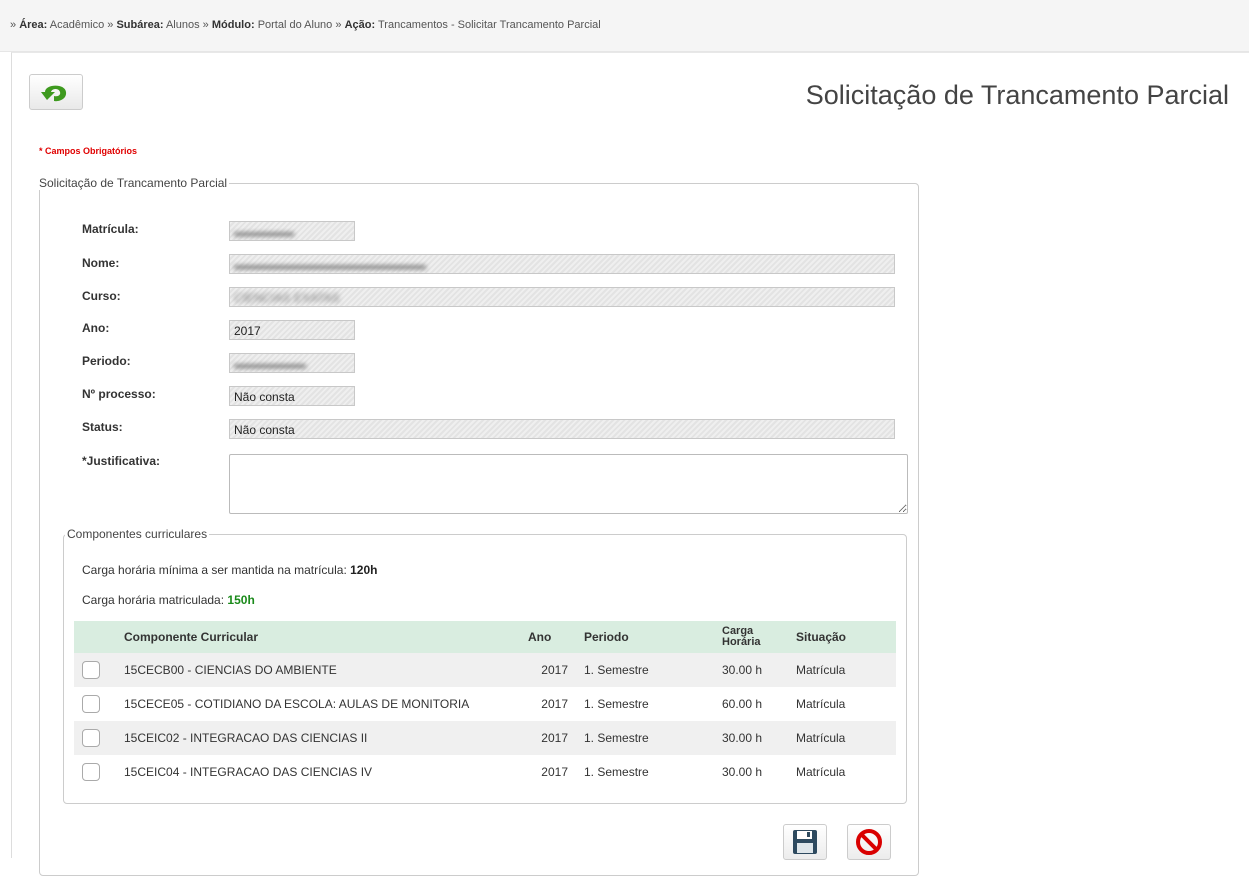 Image resolution: width=1249 pixels, height=876 pixels. I want to click on undo-arrow-icon, so click(54, 93).